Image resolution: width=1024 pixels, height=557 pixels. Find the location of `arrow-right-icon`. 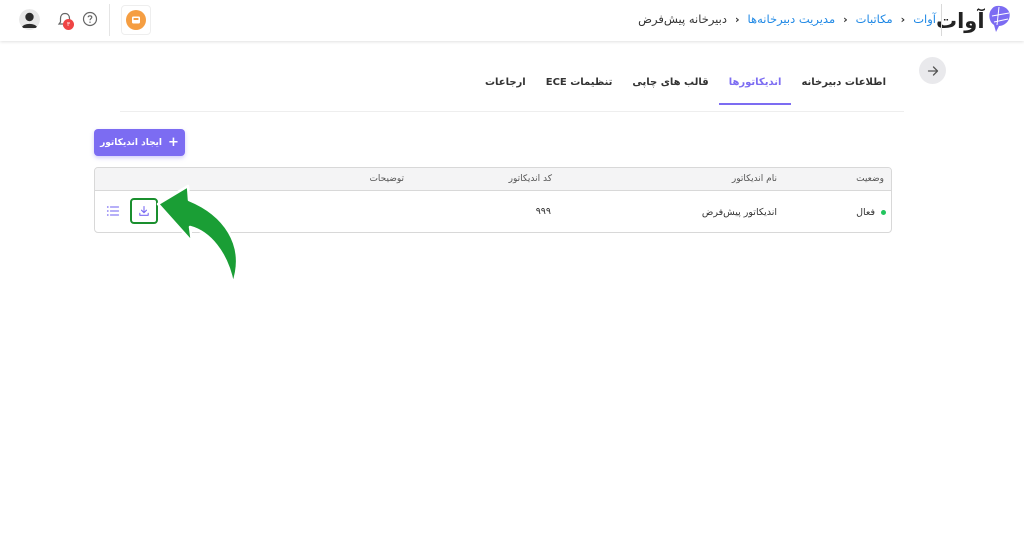

arrow-right-icon is located at coordinates (932, 70).